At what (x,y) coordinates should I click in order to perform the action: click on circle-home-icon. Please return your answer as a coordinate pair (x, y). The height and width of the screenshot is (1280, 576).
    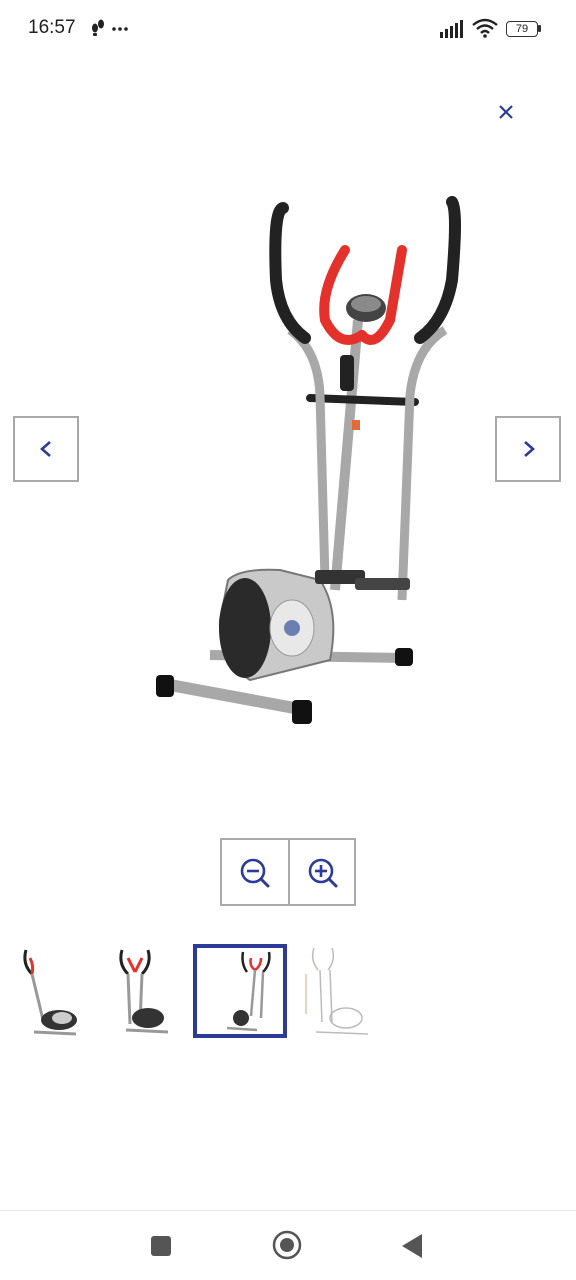
    Looking at the image, I should click on (287, 1245).